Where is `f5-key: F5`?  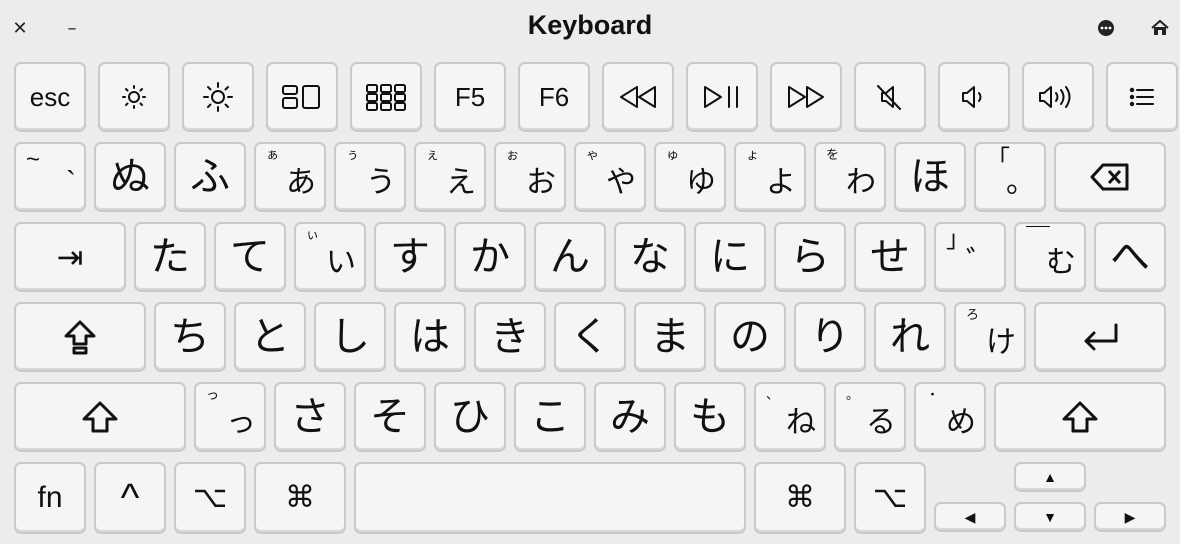
f5-key: F5 is located at coordinates (470, 97).